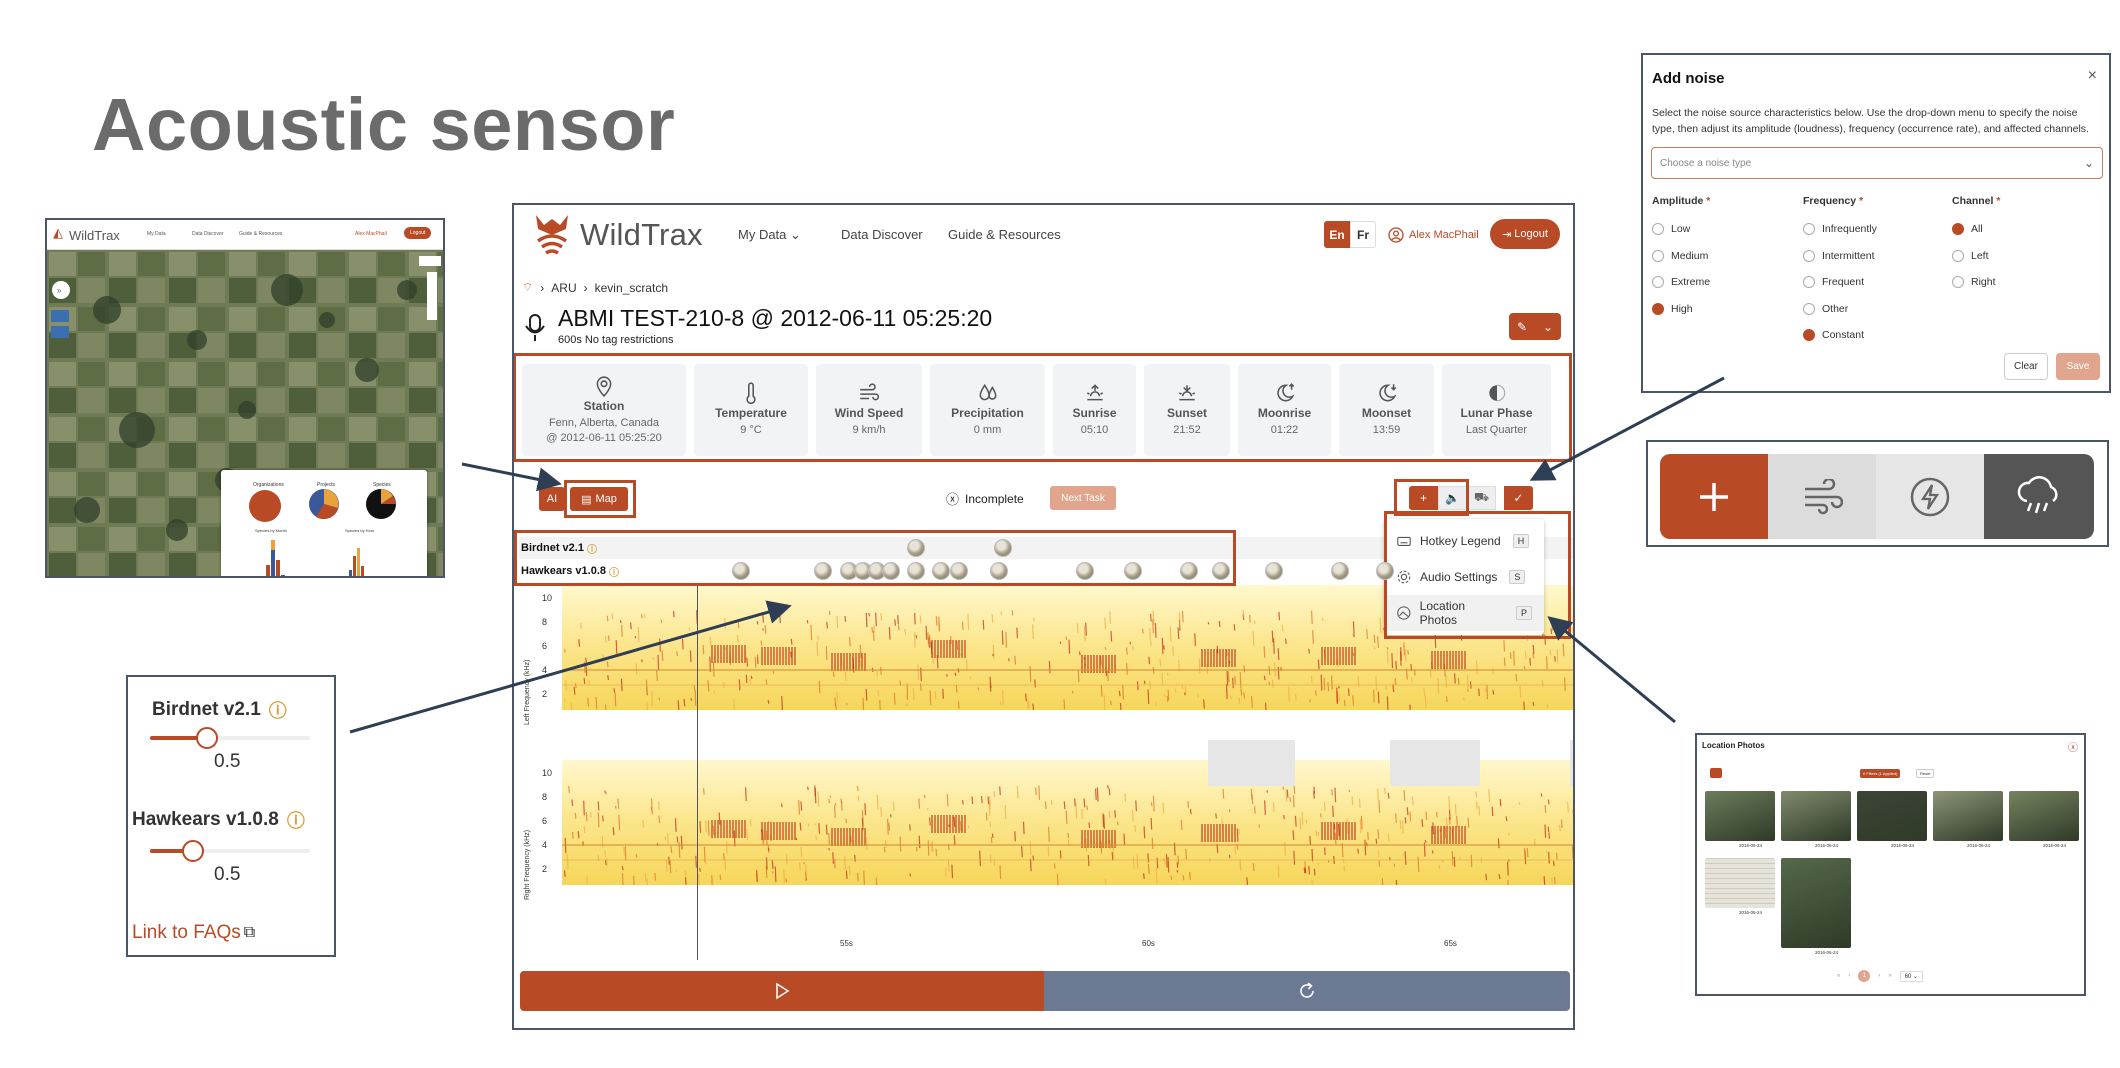  I want to click on frequency-tick: 4, so click(545, 670).